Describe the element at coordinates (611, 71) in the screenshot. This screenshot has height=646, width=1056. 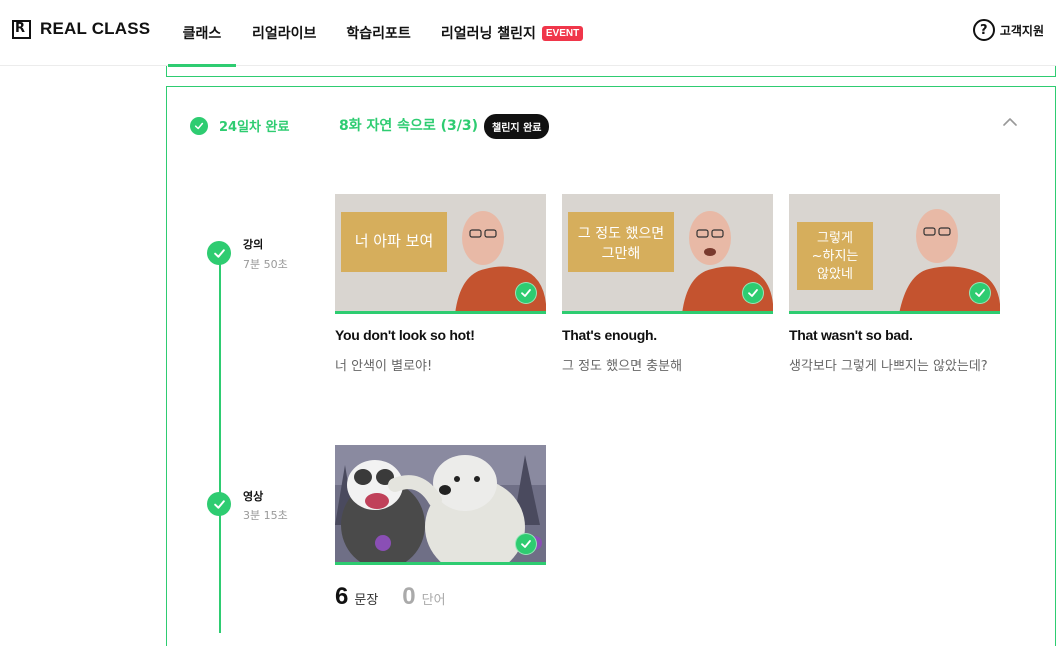
I see `previous-day-box` at that location.